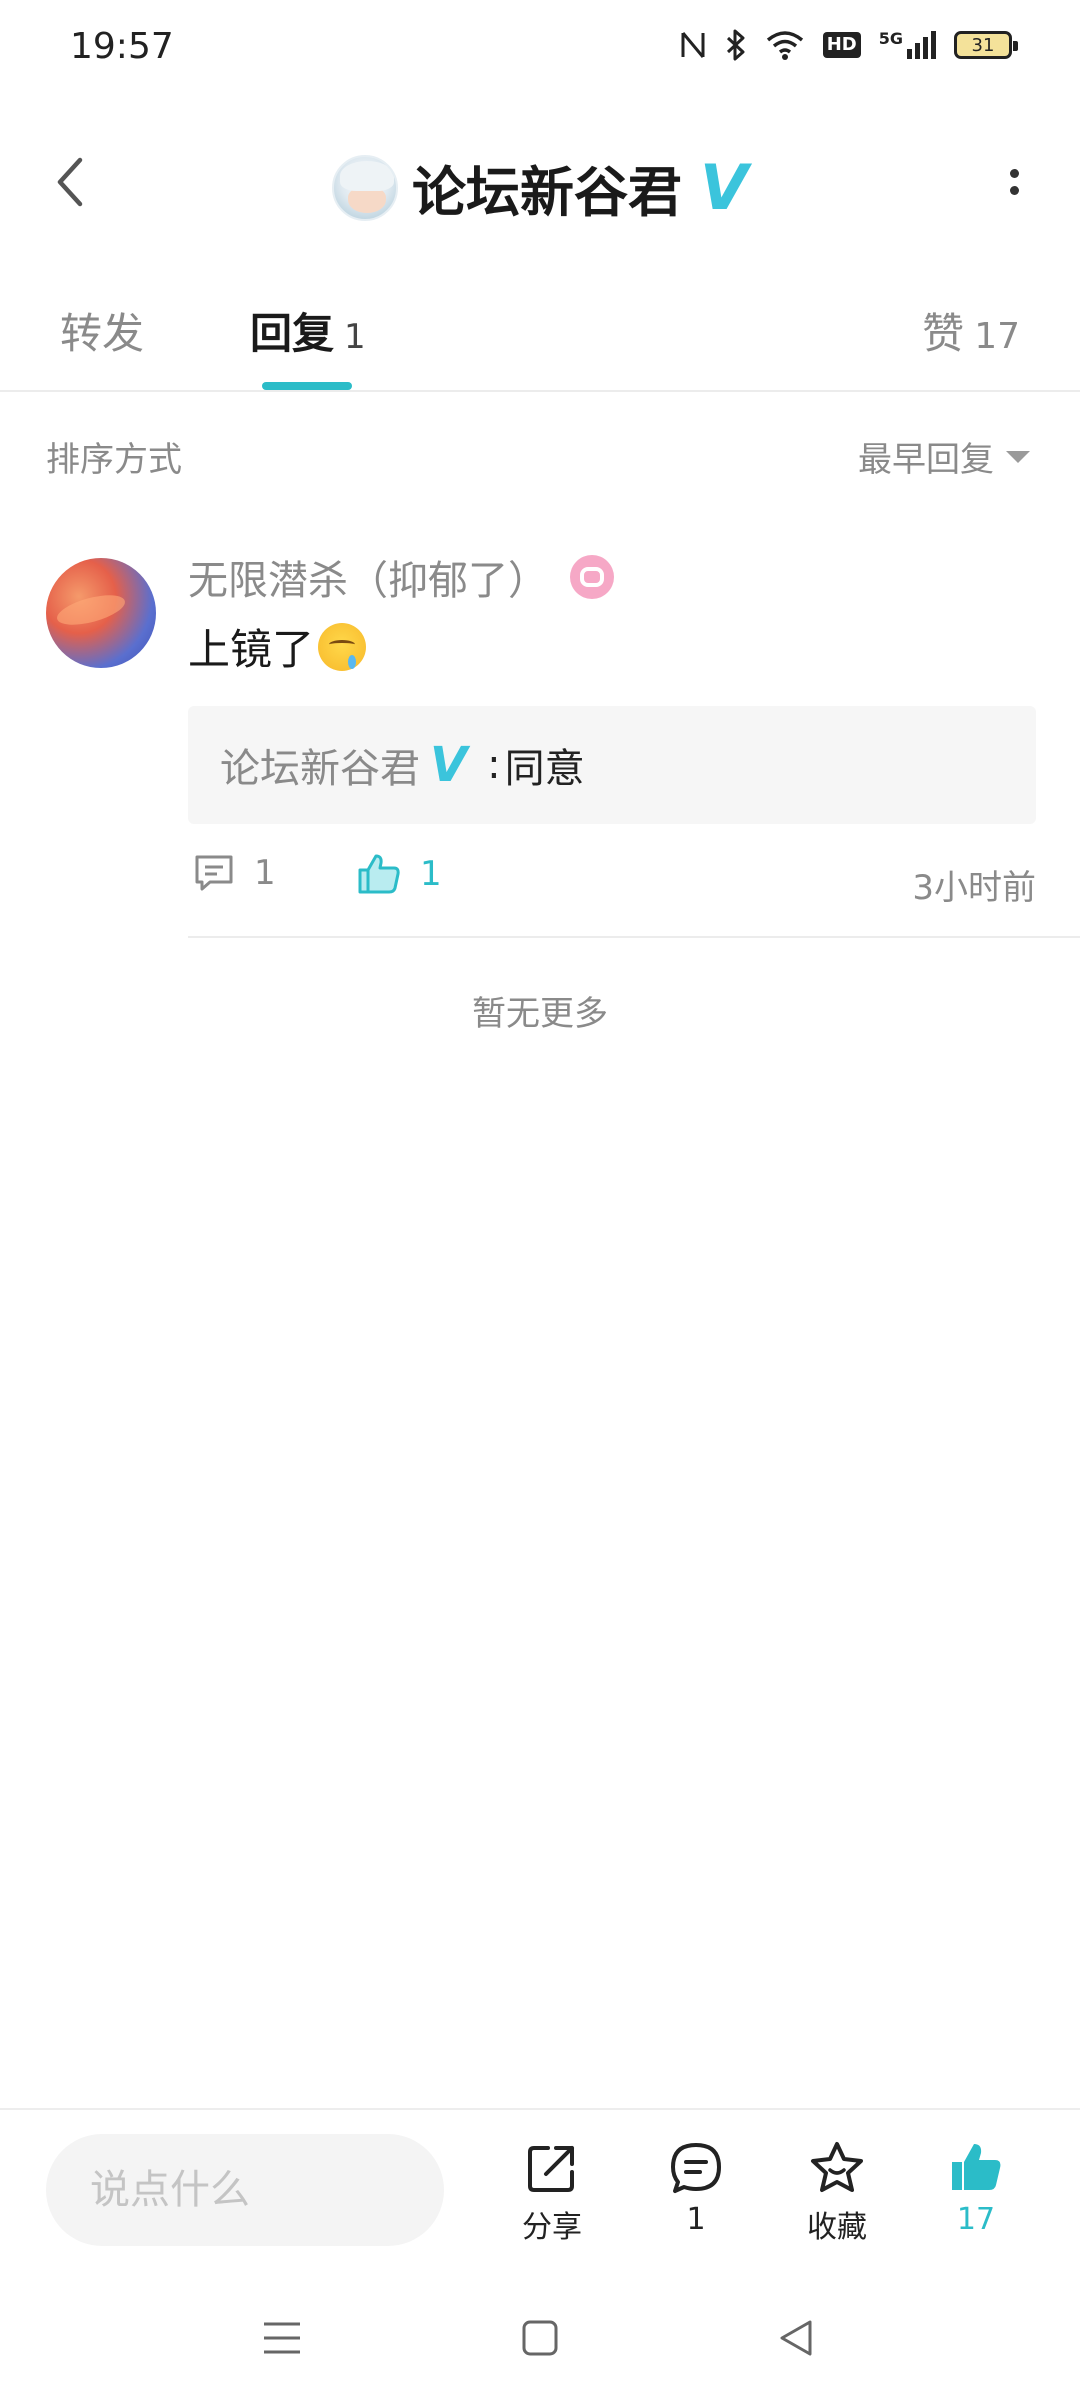  I want to click on comment-count: 1, so click(696, 2219).